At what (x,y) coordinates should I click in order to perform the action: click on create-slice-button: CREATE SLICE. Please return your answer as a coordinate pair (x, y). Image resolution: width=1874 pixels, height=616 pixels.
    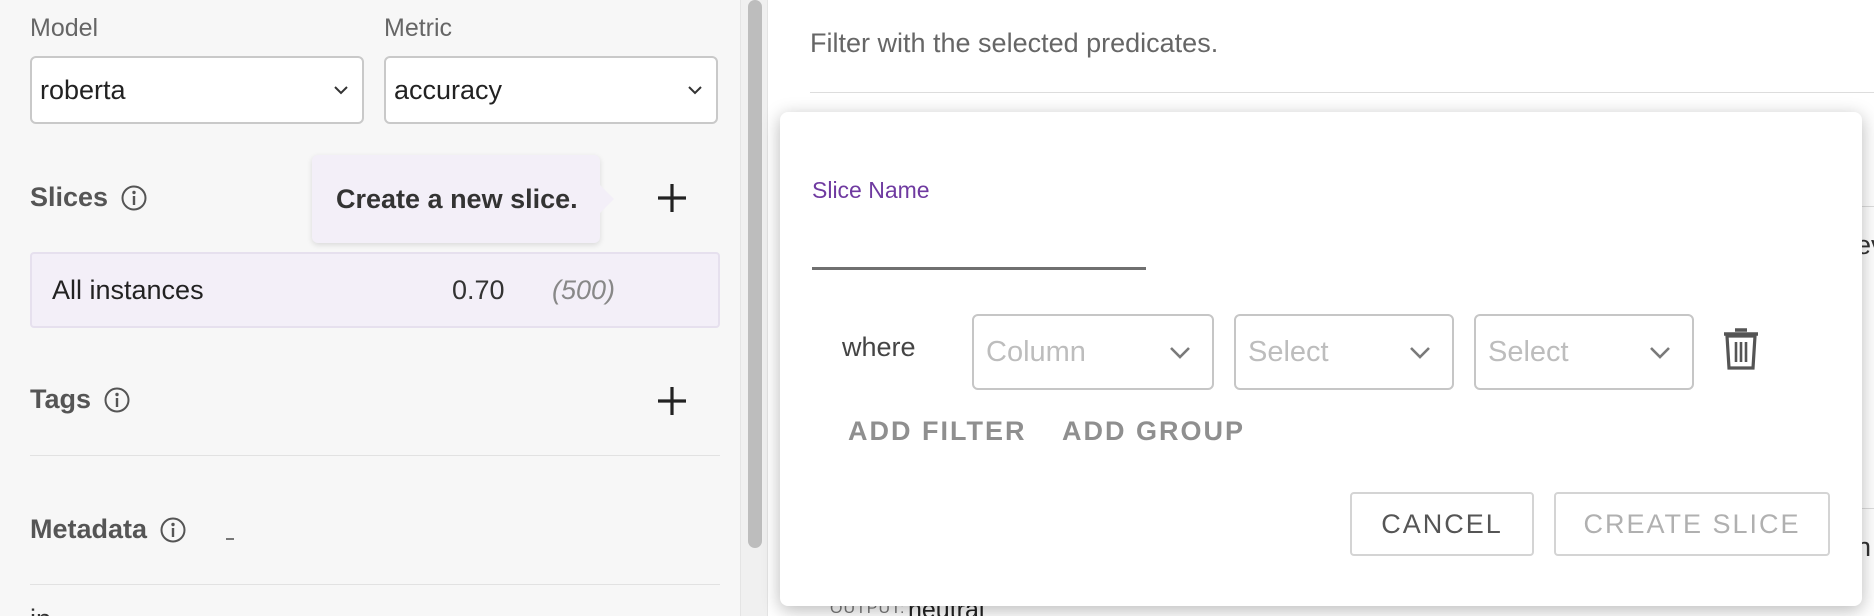
    Looking at the image, I should click on (1692, 524).